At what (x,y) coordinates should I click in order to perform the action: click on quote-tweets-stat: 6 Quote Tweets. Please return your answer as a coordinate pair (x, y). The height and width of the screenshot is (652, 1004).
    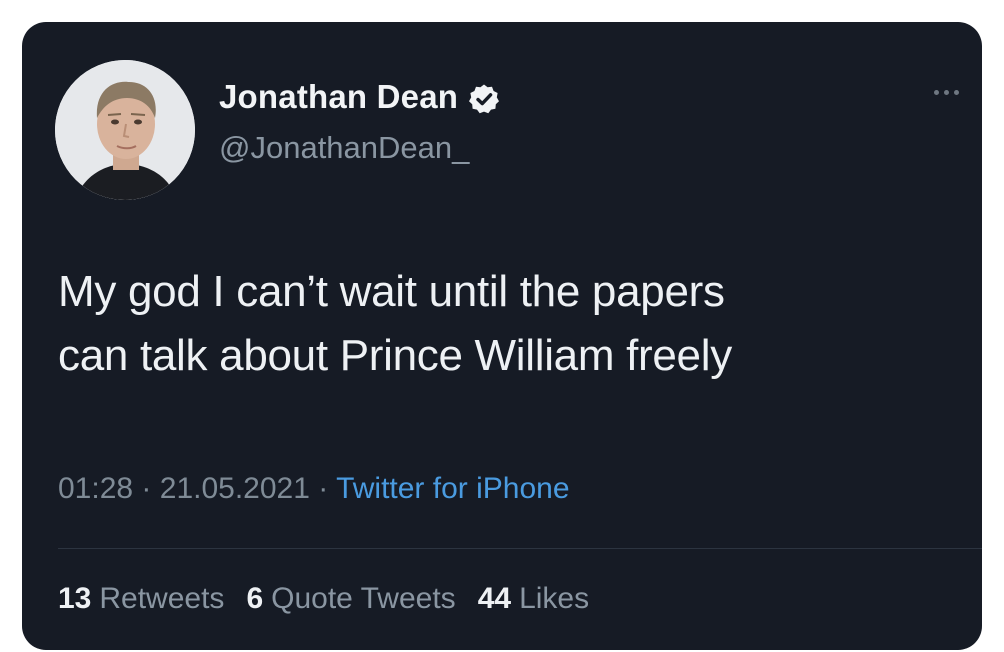
    Looking at the image, I should click on (350, 599).